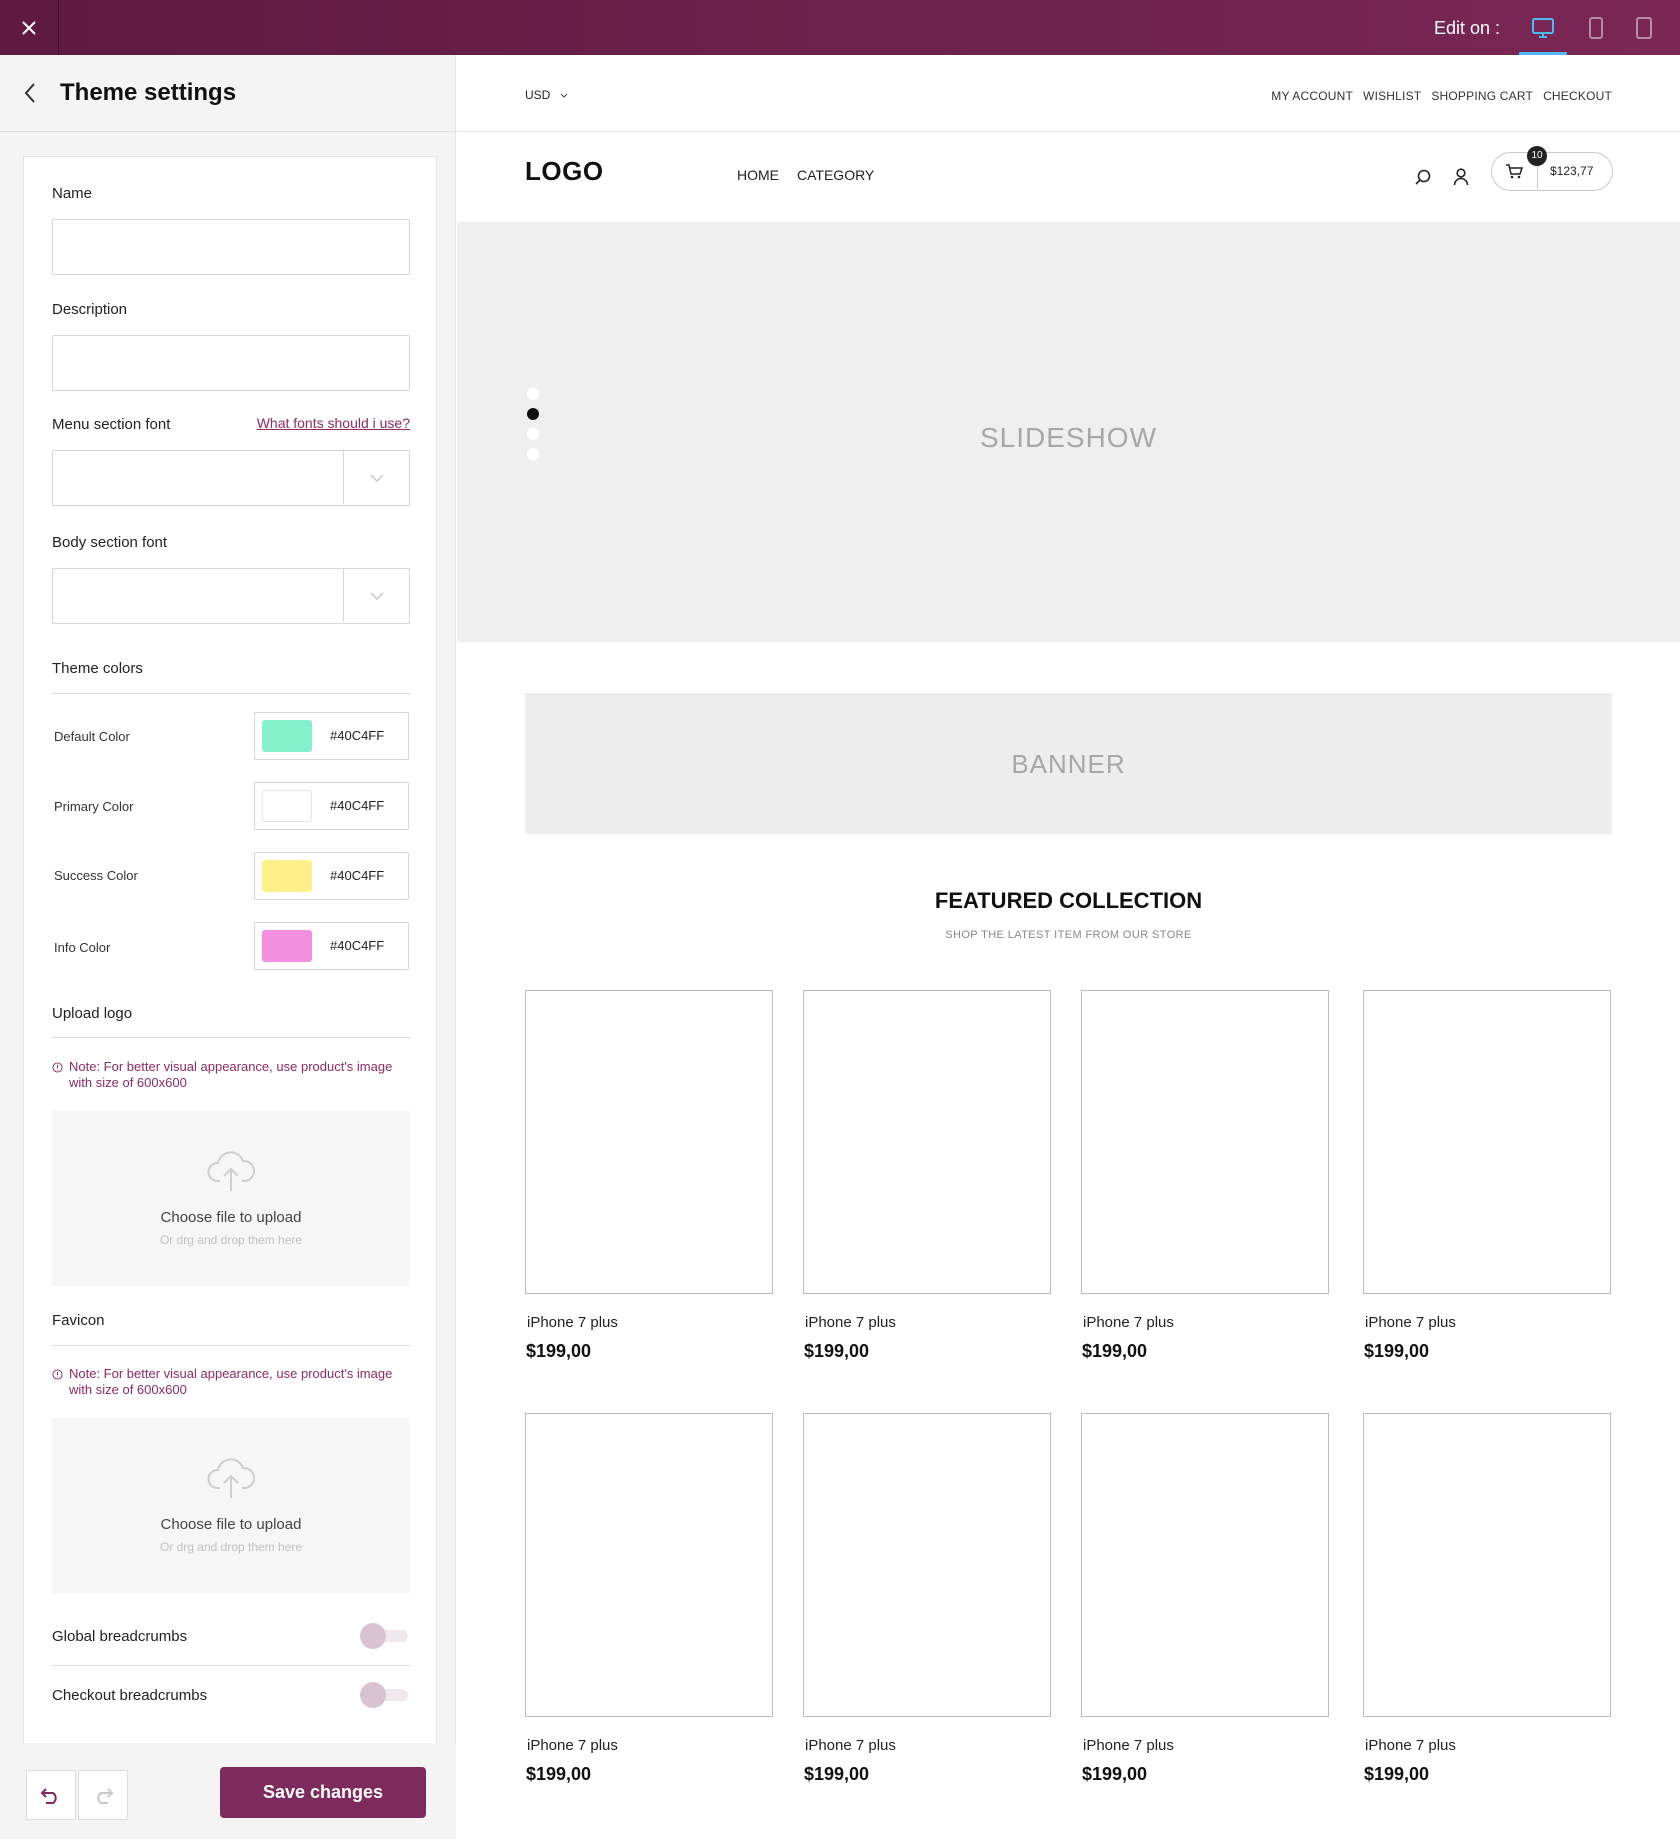  What do you see at coordinates (231, 478) in the screenshot?
I see `menu-font-select` at bounding box center [231, 478].